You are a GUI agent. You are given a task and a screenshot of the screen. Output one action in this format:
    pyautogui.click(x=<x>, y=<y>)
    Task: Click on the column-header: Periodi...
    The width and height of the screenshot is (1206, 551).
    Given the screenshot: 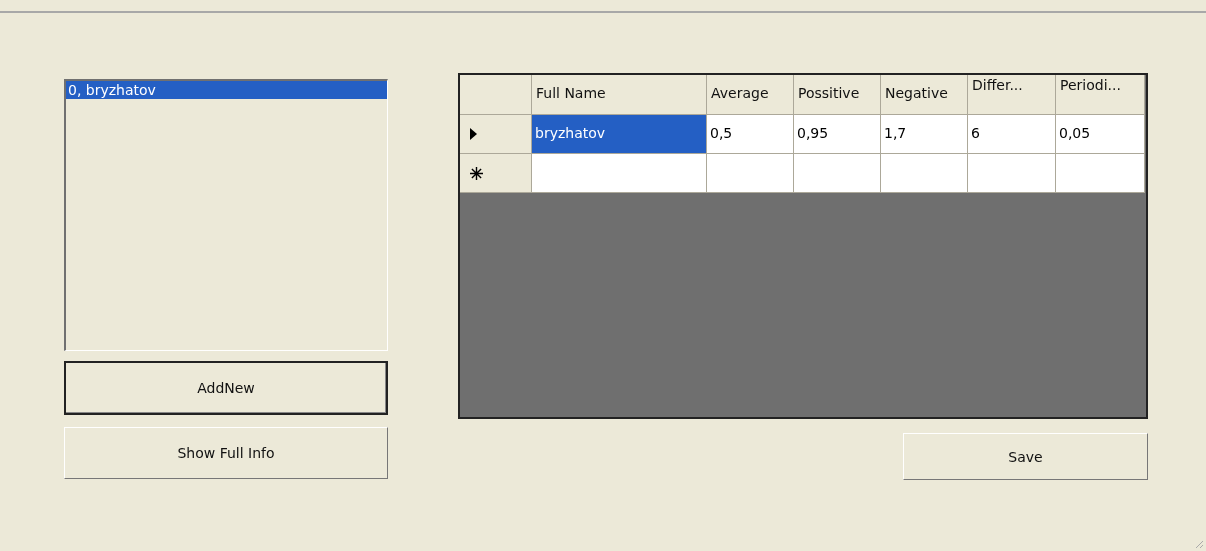 What is the action you would take?
    pyautogui.click(x=1100, y=95)
    